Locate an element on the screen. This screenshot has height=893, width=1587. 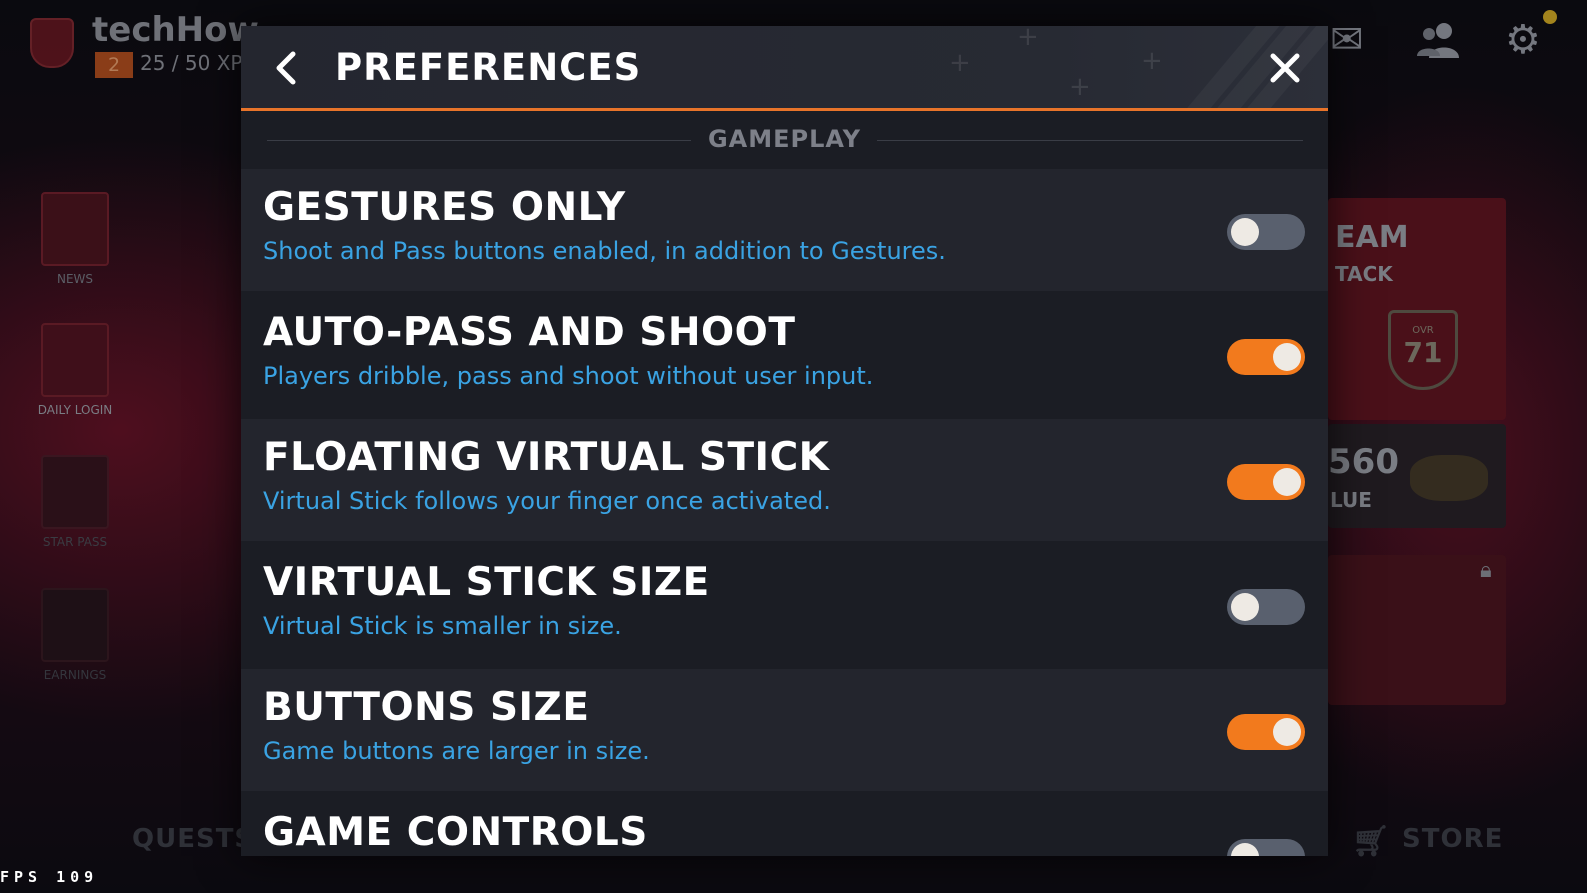
floating-virtual-stick-toggle is located at coordinates (1266, 482).